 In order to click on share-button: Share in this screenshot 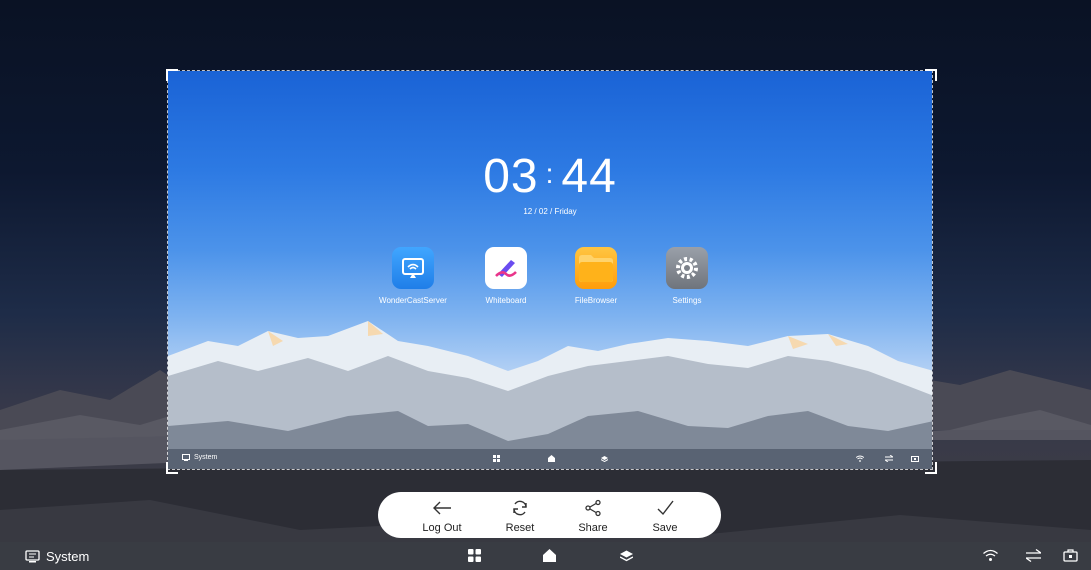, I will do `click(593, 515)`.